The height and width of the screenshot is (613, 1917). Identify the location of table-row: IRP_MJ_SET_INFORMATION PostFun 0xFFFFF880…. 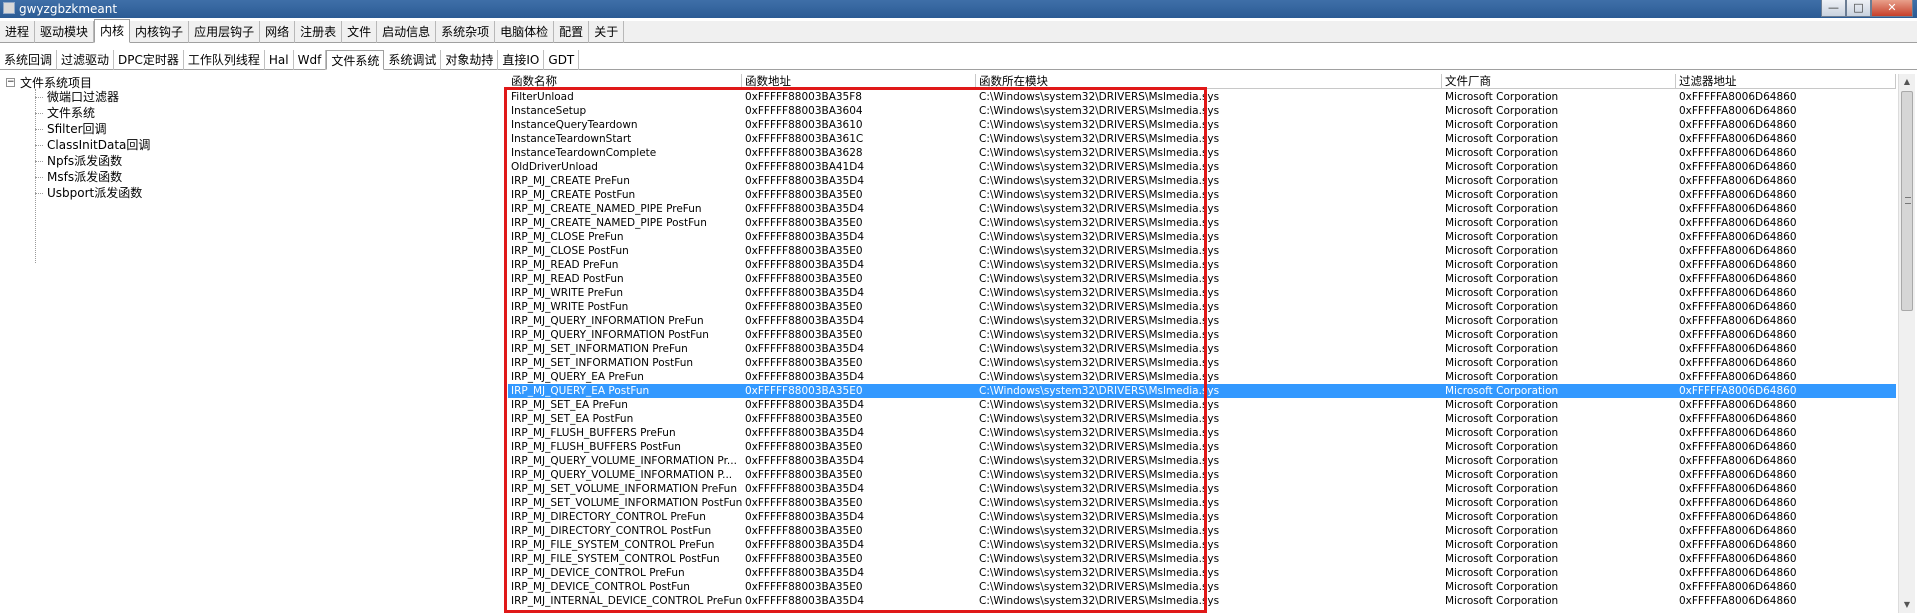
(1202, 363).